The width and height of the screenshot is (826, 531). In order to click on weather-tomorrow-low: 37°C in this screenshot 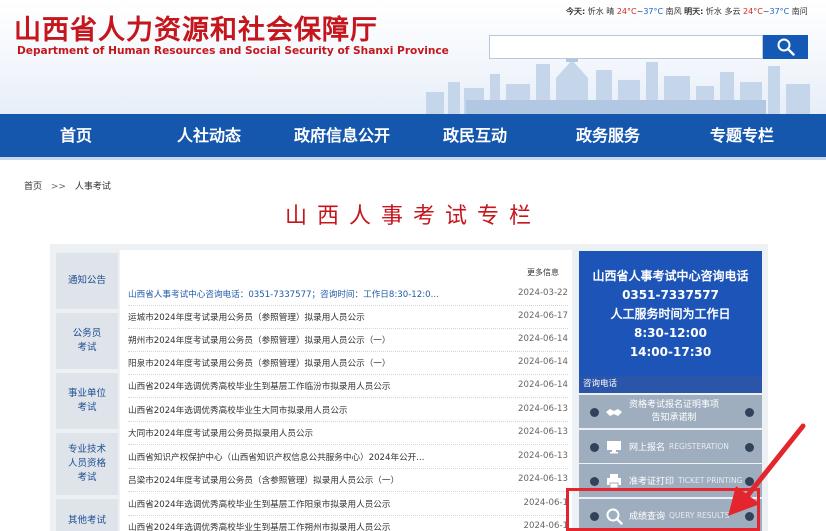, I will do `click(779, 11)`.